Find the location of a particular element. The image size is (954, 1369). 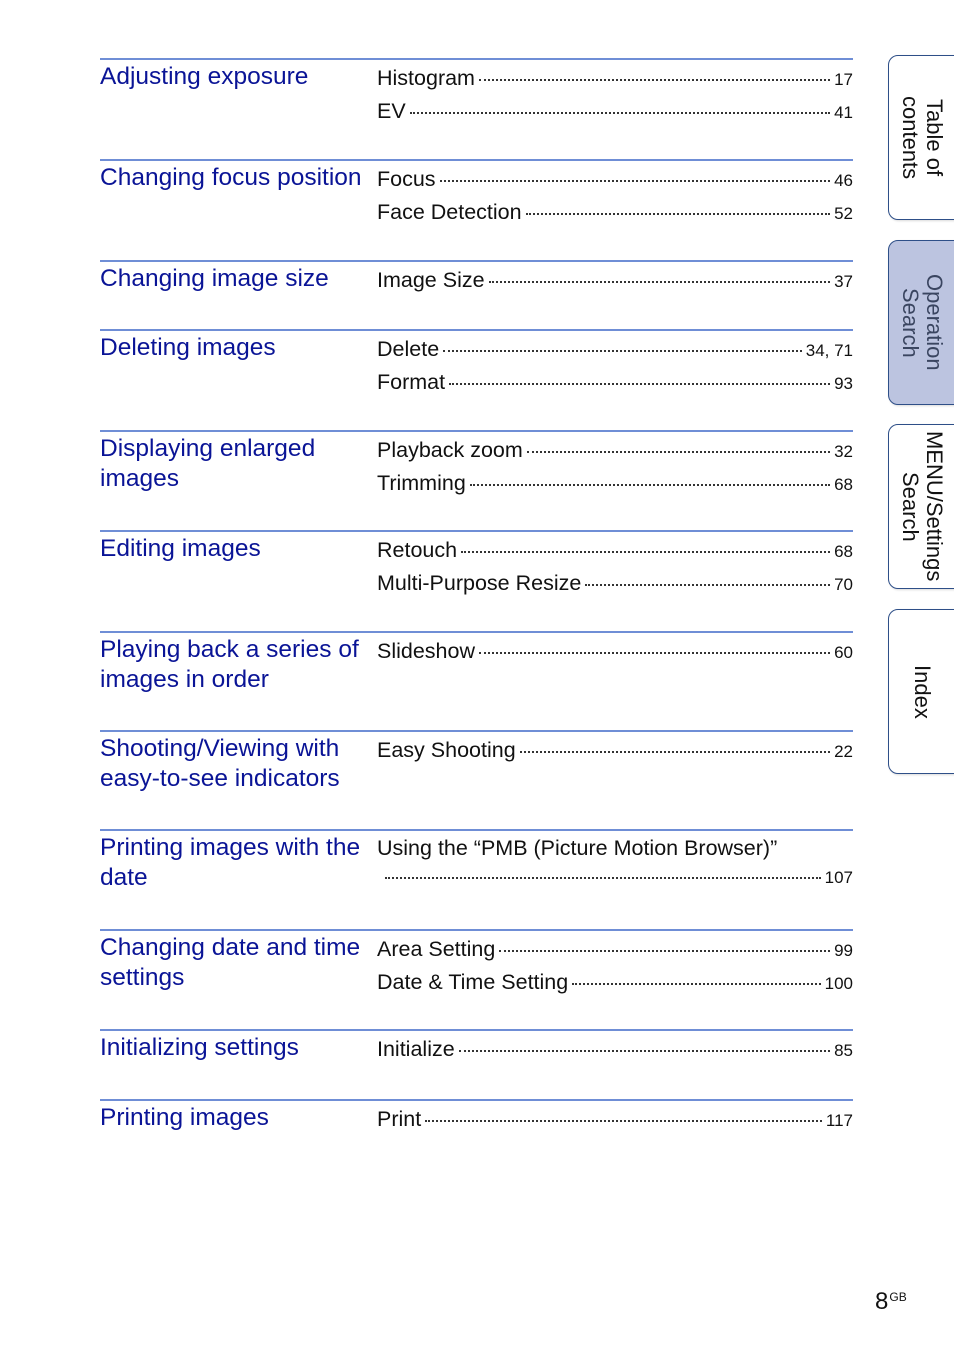

entry-image-size: Image Size 37 is located at coordinates (615, 280).